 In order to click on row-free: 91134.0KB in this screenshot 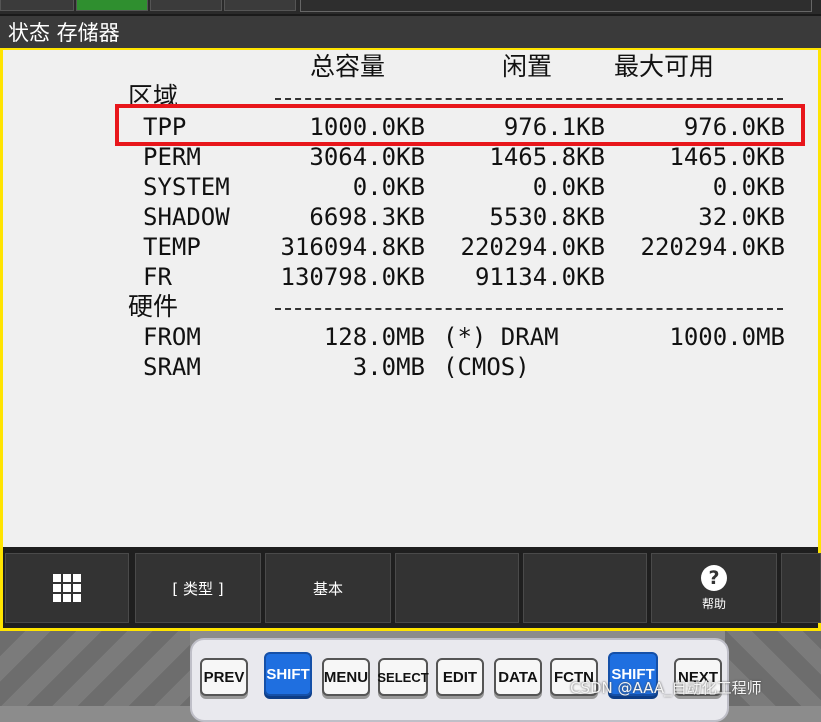, I will do `click(539, 277)`.